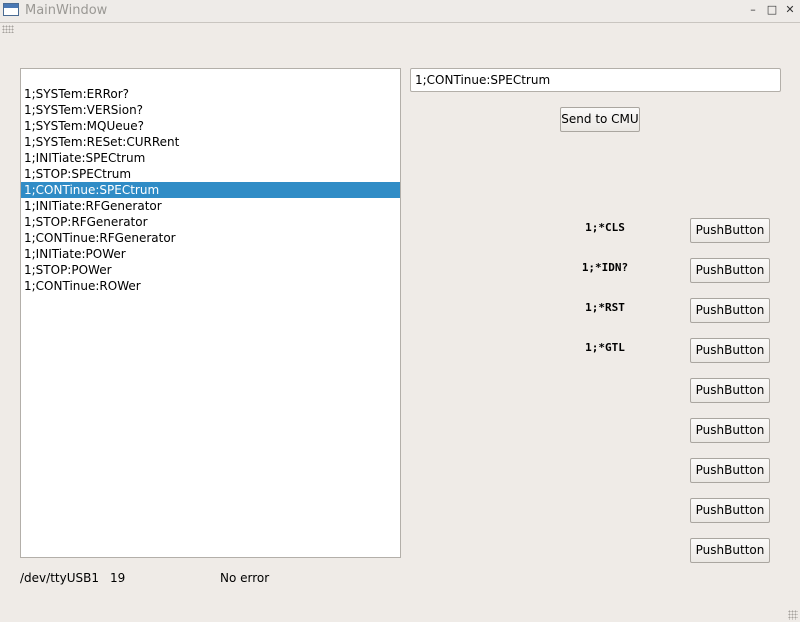  Describe the element at coordinates (59, 578) in the screenshot. I see `status-port: /dev/ttyUSB1` at that location.